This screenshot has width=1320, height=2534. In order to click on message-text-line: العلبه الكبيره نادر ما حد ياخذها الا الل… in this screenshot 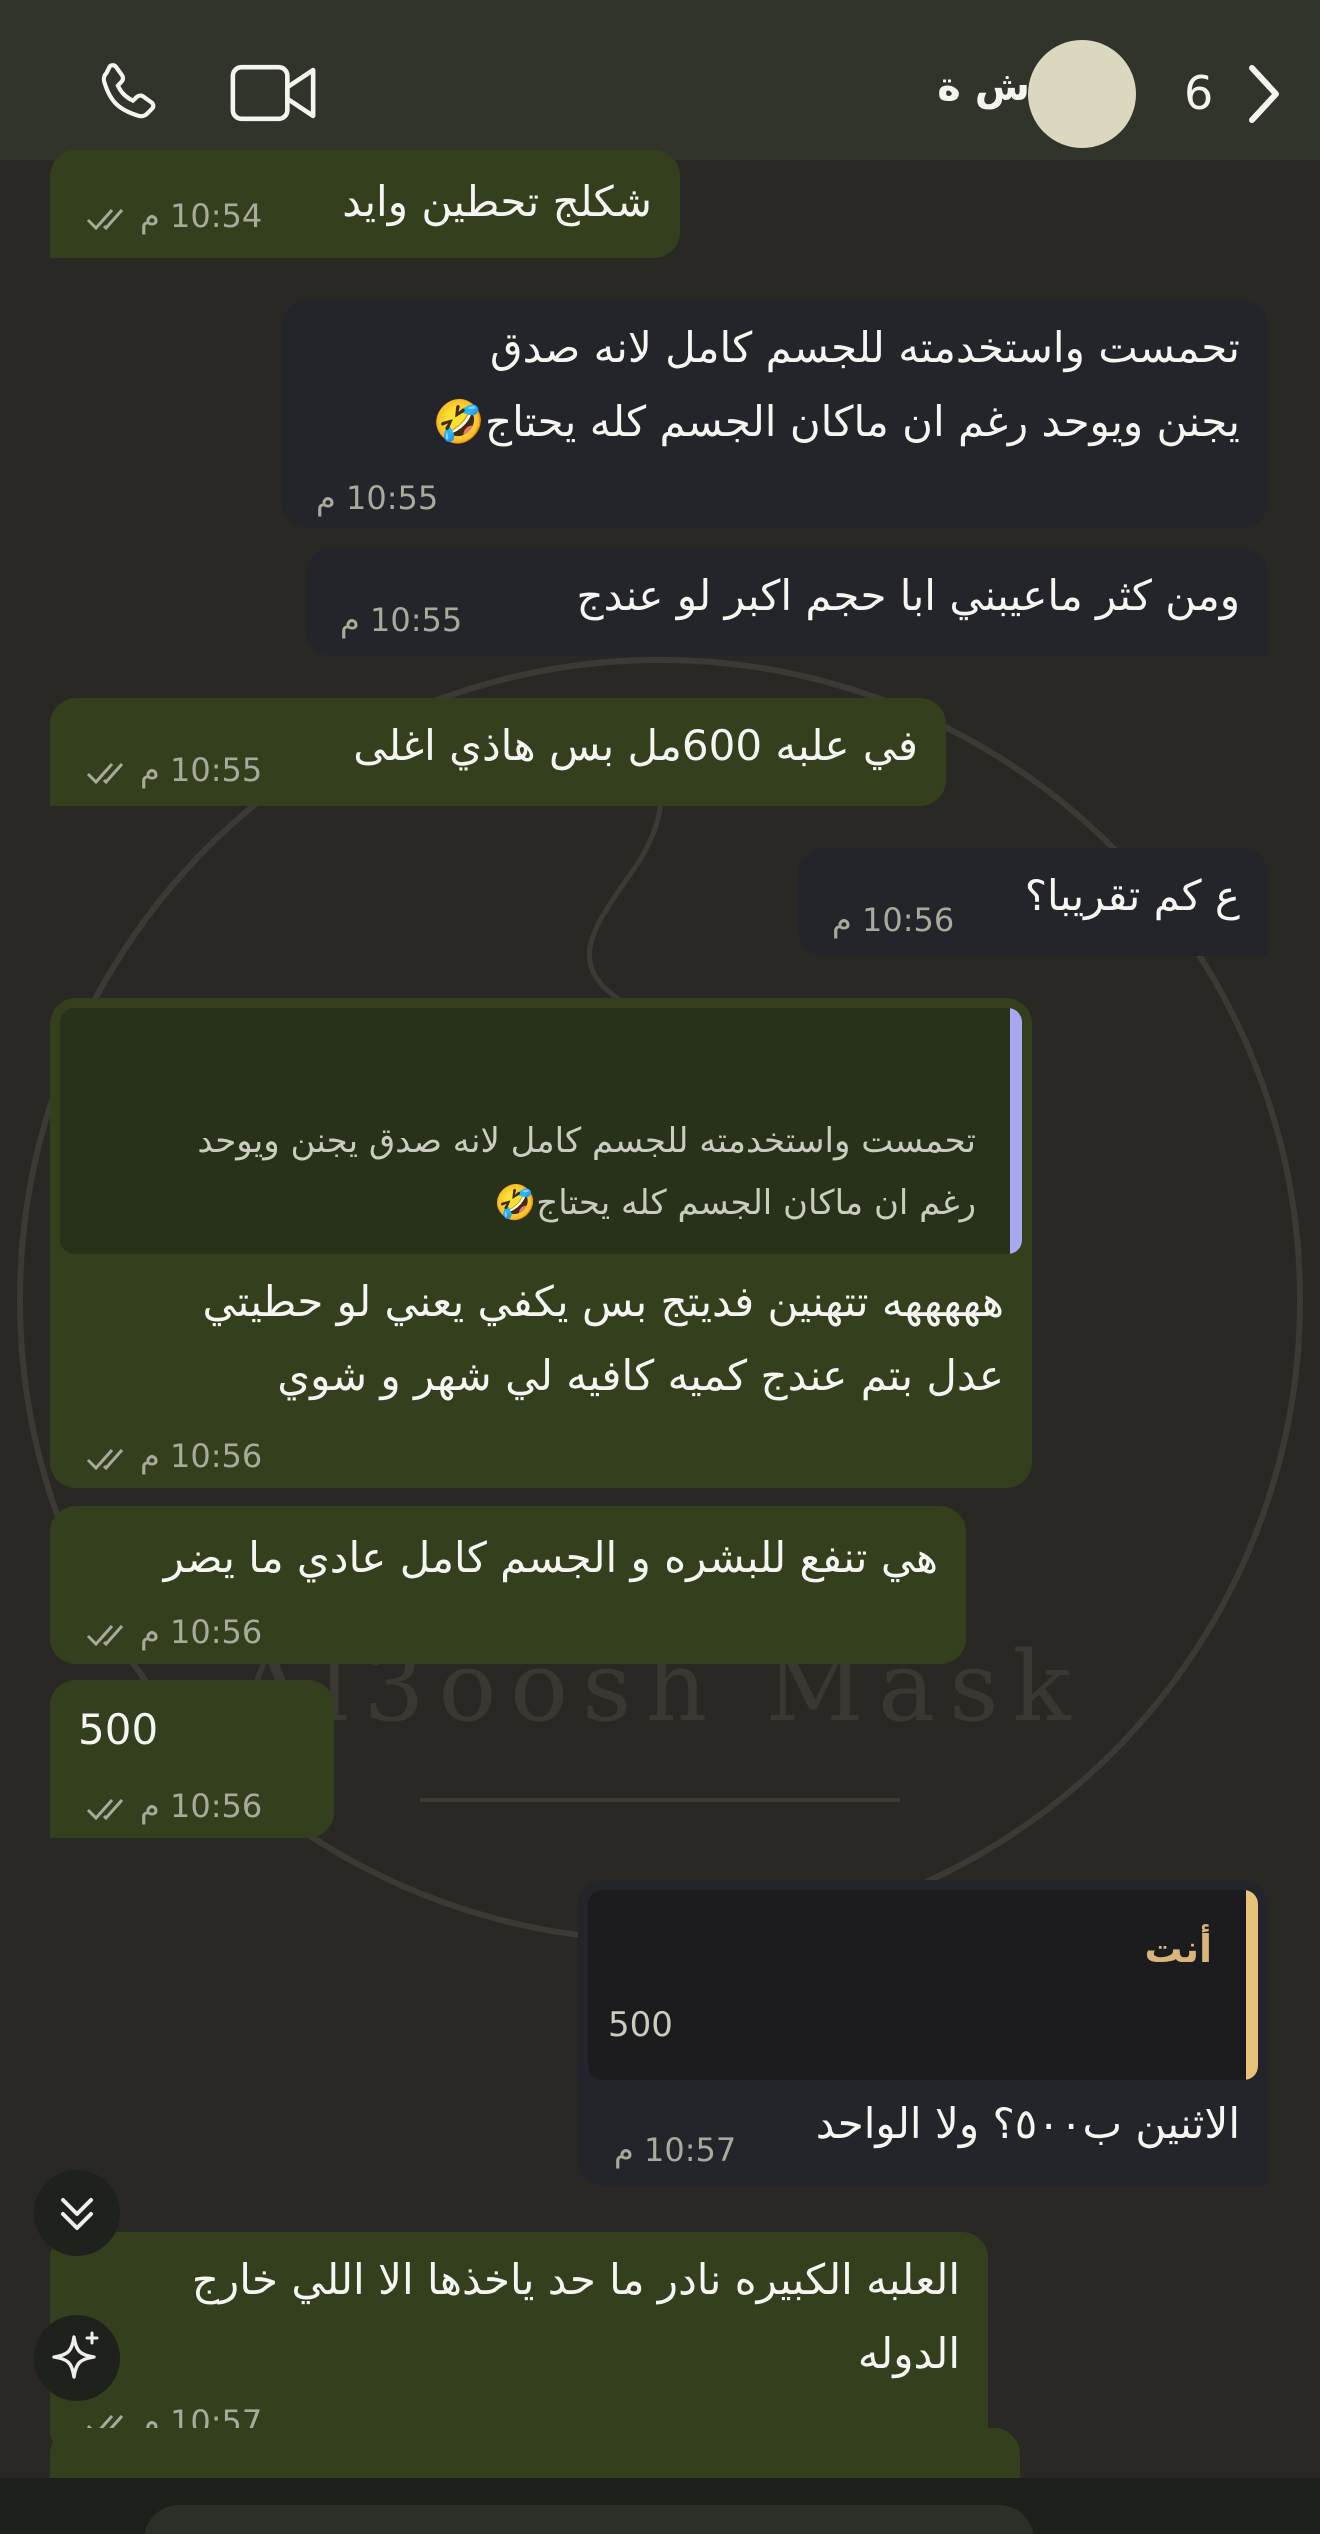, I will do `click(575, 2279)`.